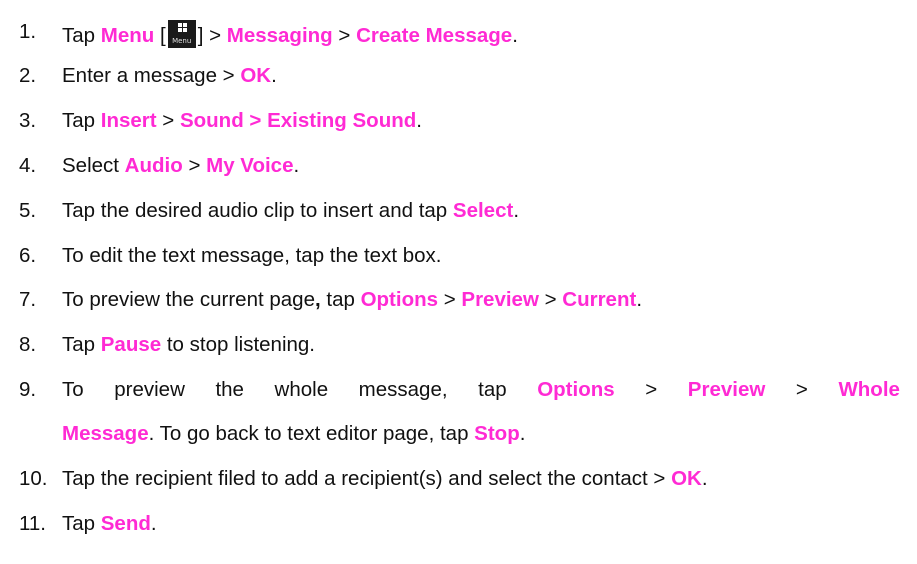 The height and width of the screenshot is (564, 917). I want to click on step-text: Tap Insert > Sound > Existing Sound., so click(242, 121).